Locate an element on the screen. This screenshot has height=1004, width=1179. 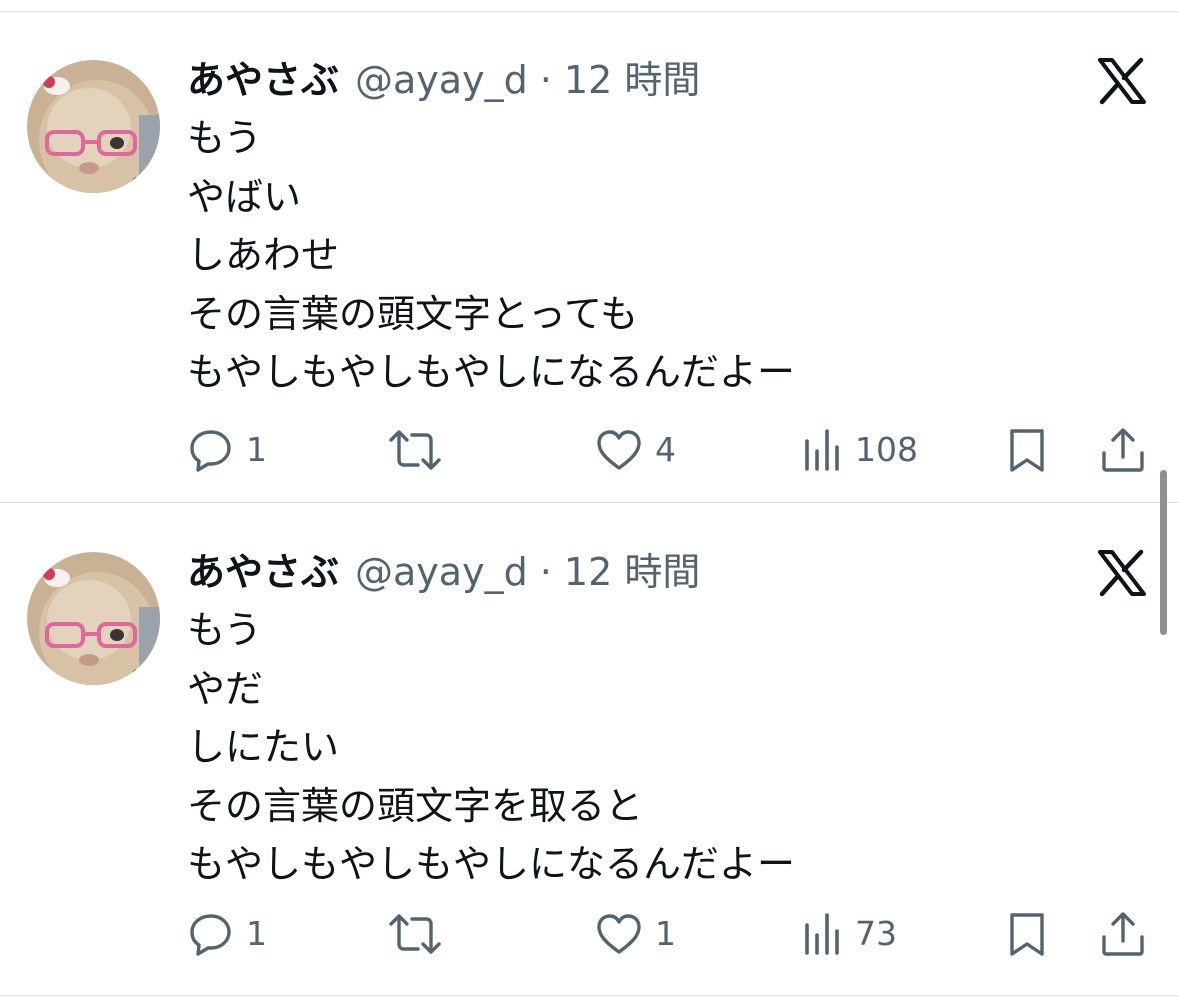
like-button: 4 is located at coordinates (635, 450).